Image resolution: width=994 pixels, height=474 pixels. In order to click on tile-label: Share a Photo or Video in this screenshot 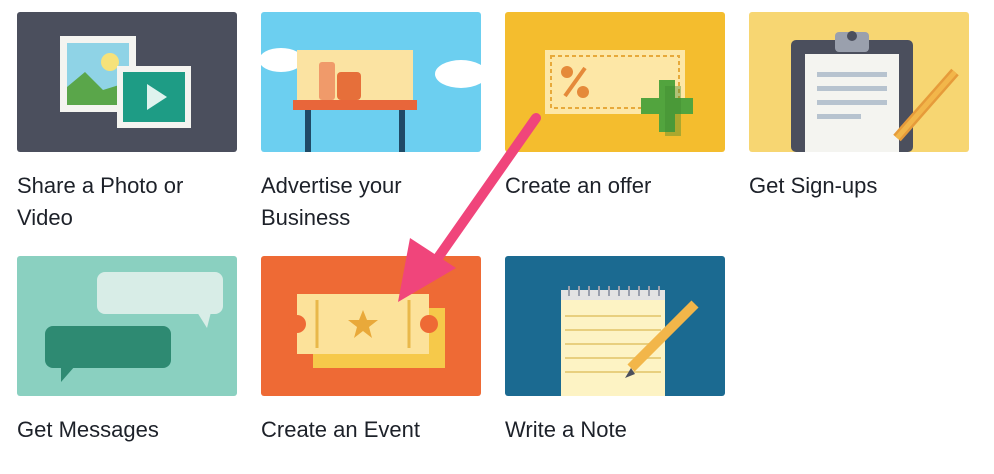, I will do `click(100, 201)`.